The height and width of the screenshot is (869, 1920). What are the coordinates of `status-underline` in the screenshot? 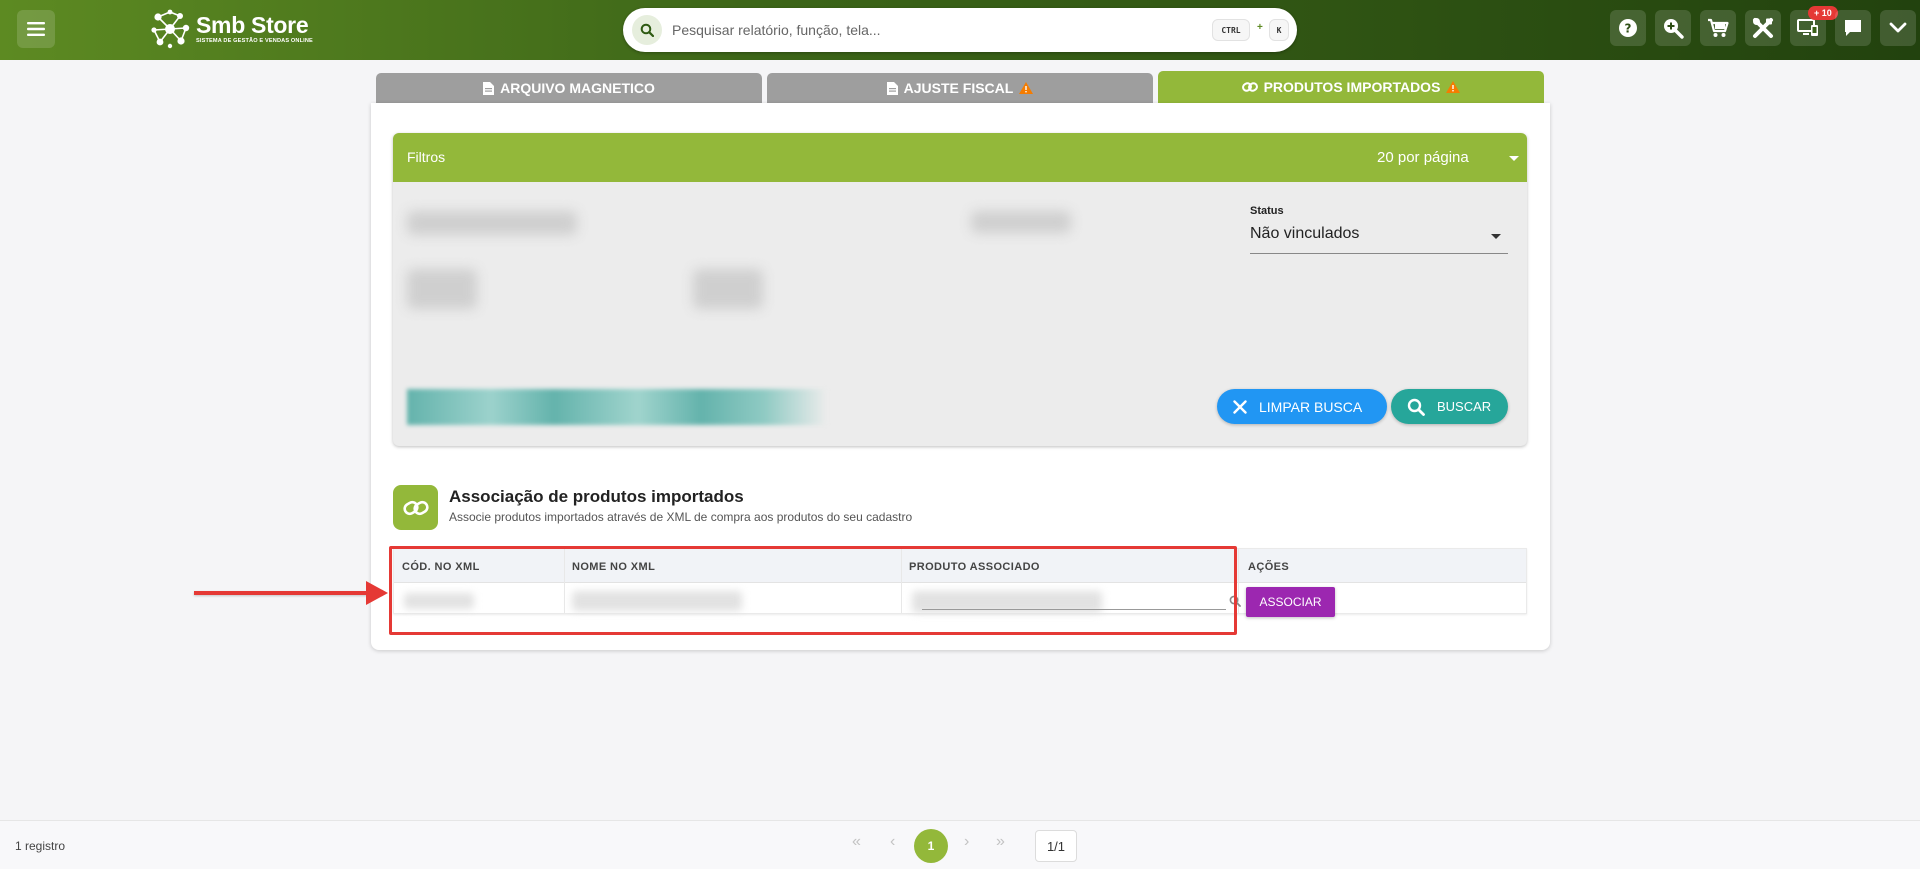 It's located at (1379, 253).